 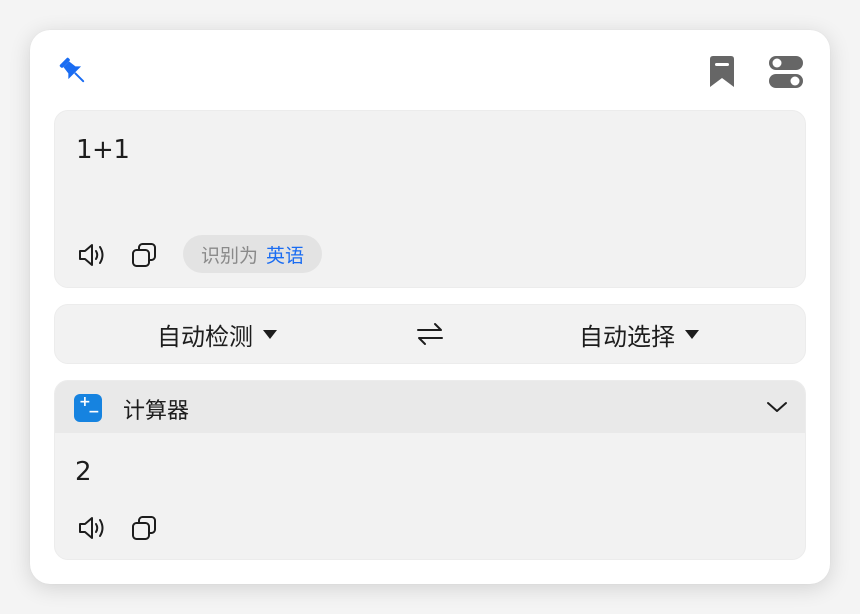 I want to click on source-language-label: 自动检测, so click(x=205, y=336).